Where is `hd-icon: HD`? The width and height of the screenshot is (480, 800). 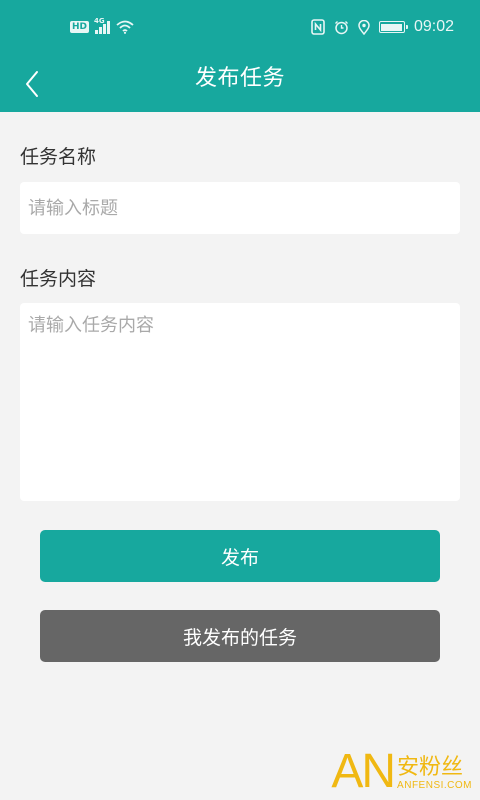 hd-icon: HD is located at coordinates (80, 27).